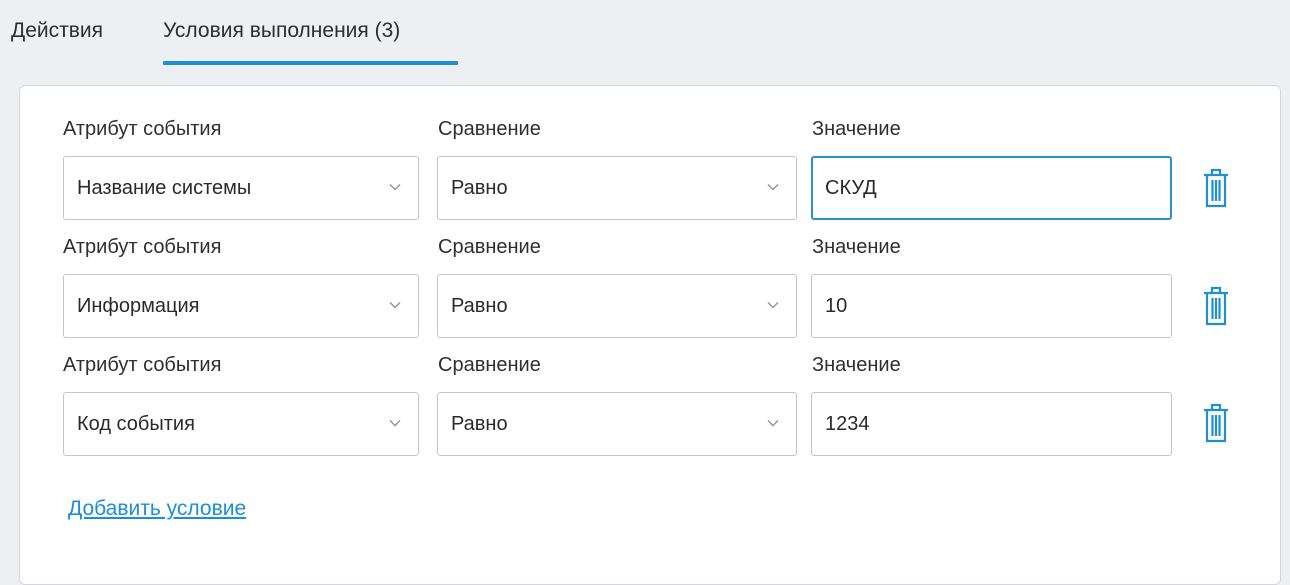 The image size is (1290, 585). What do you see at coordinates (138, 306) in the screenshot?
I see `attribute-select-value: Информация` at bounding box center [138, 306].